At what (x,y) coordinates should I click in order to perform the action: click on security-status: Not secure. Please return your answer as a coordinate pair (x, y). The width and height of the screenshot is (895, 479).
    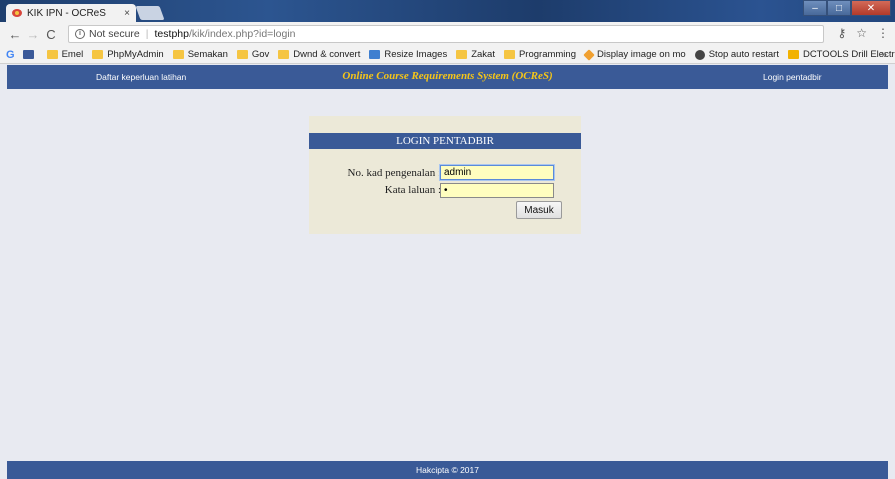
    Looking at the image, I should click on (114, 34).